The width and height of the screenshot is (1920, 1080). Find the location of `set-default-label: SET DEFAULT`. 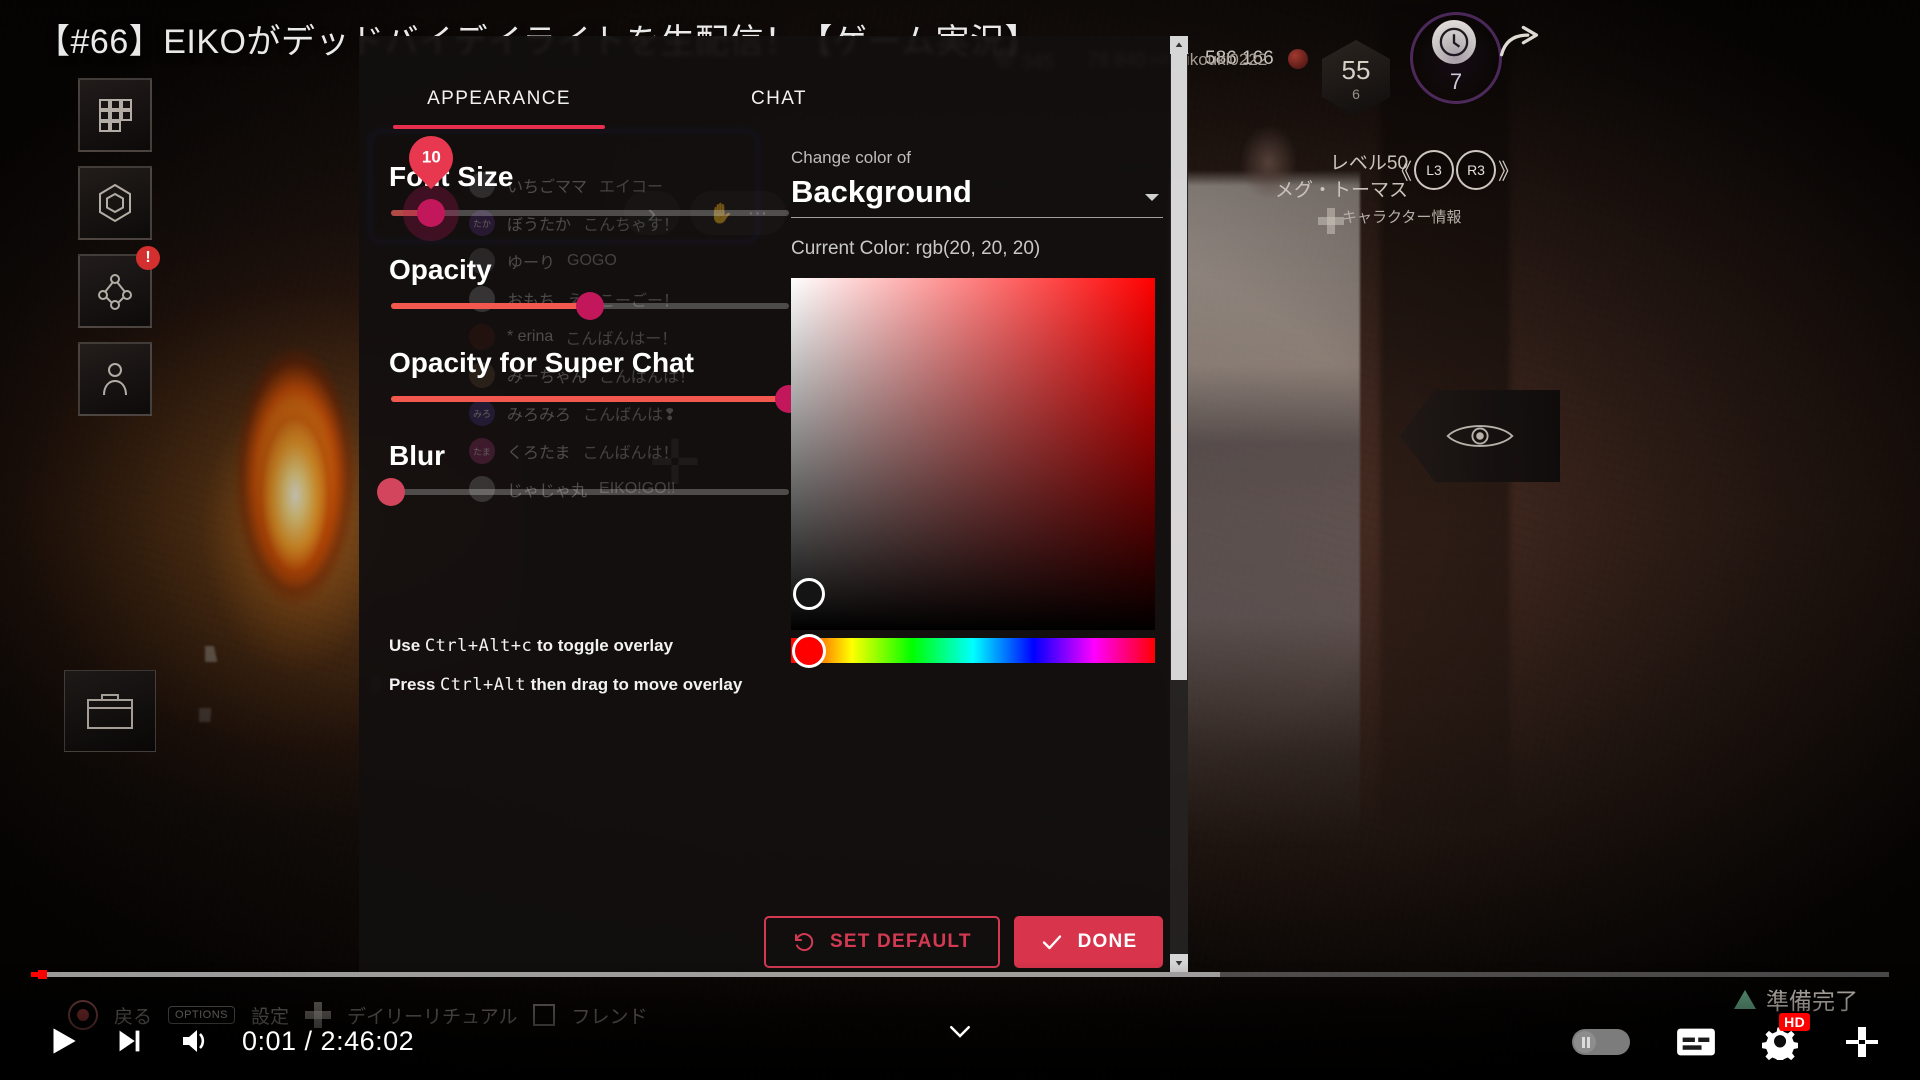

set-default-label: SET DEFAULT is located at coordinates (901, 941).